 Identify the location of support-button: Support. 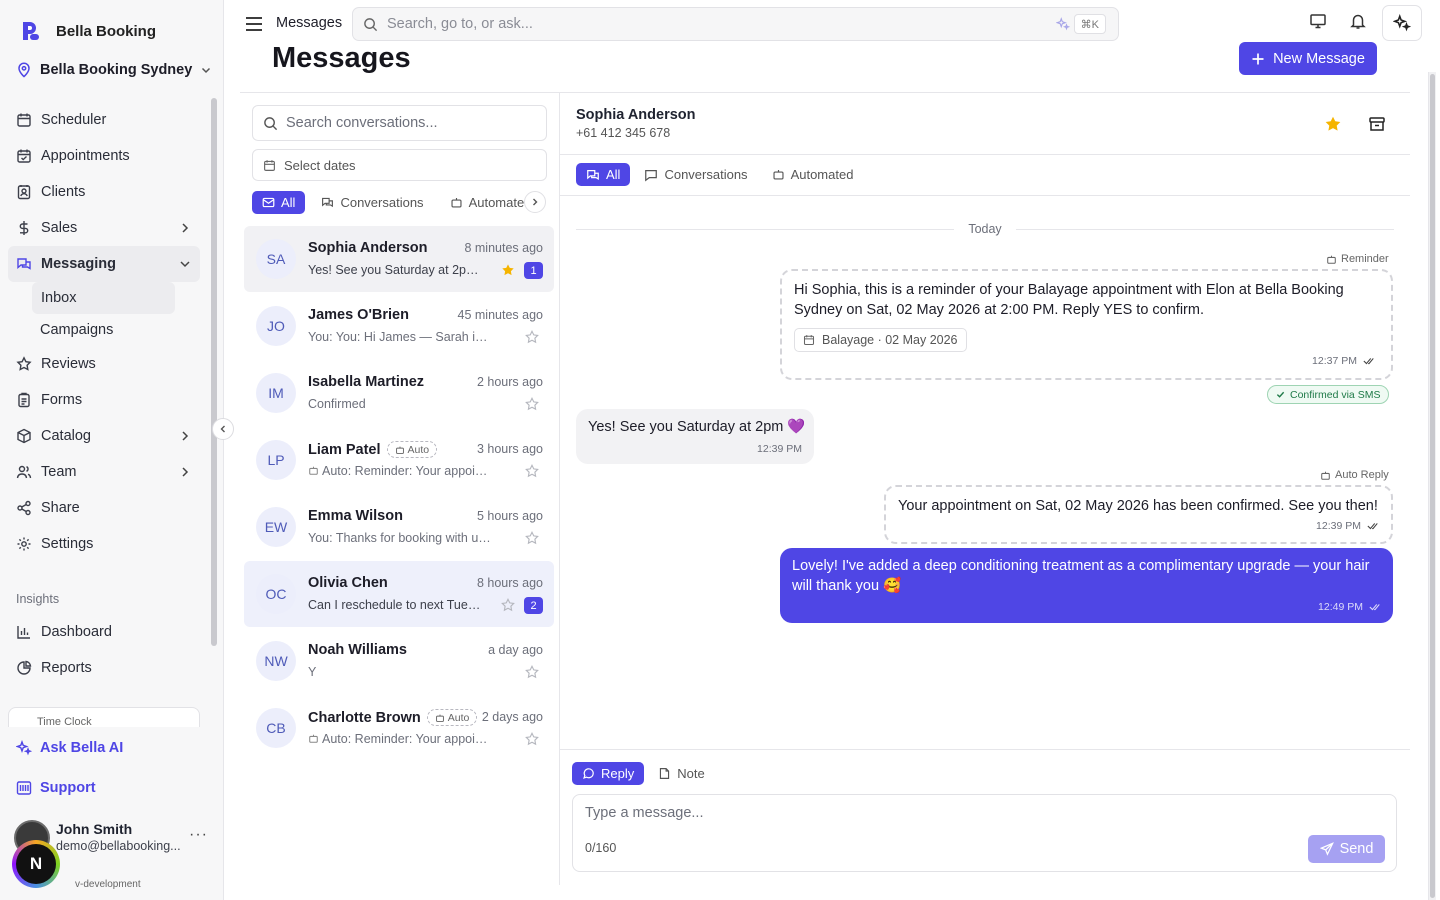
(56, 788).